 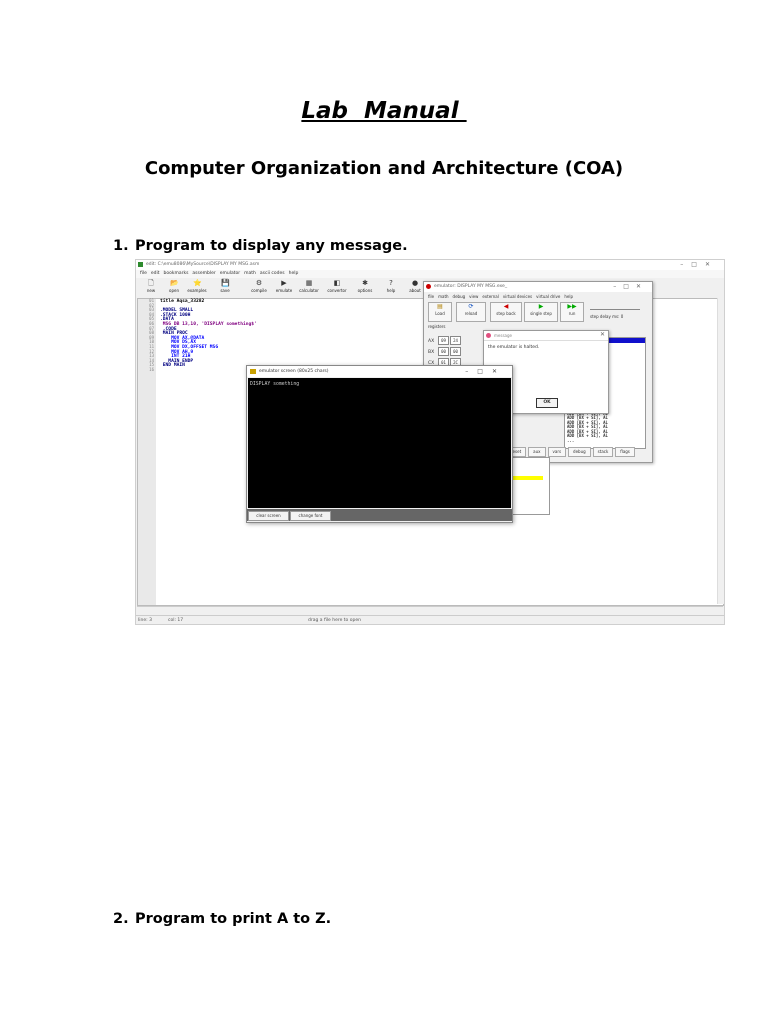 I want to click on emulator-menu-file: file, so click(x=431, y=296).